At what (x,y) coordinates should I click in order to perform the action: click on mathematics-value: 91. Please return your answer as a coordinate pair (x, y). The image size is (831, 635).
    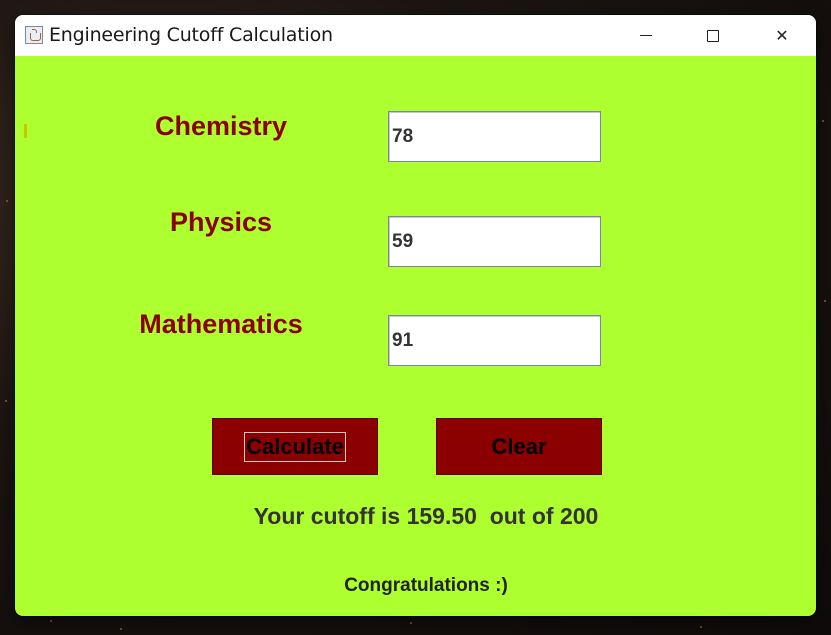
    Looking at the image, I should click on (403, 340).